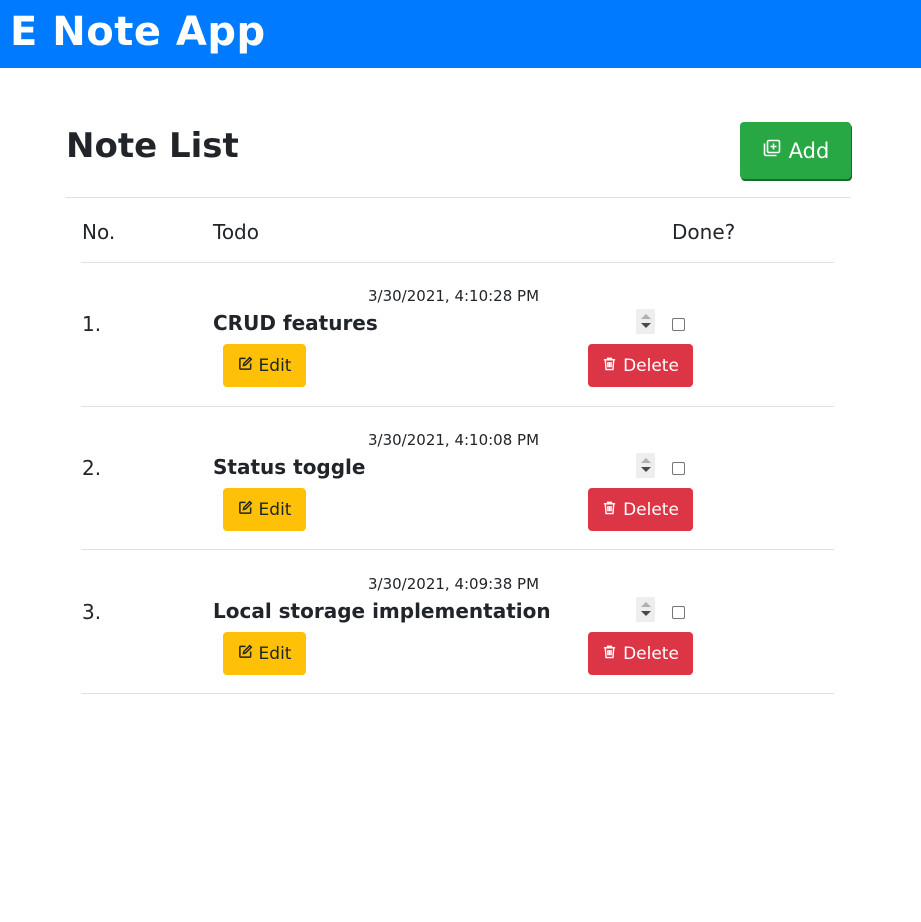 Image resolution: width=921 pixels, height=922 pixels. What do you see at coordinates (454, 296) in the screenshot?
I see `row-timestamp: 3/30/2021, 4:10:28 PM` at bounding box center [454, 296].